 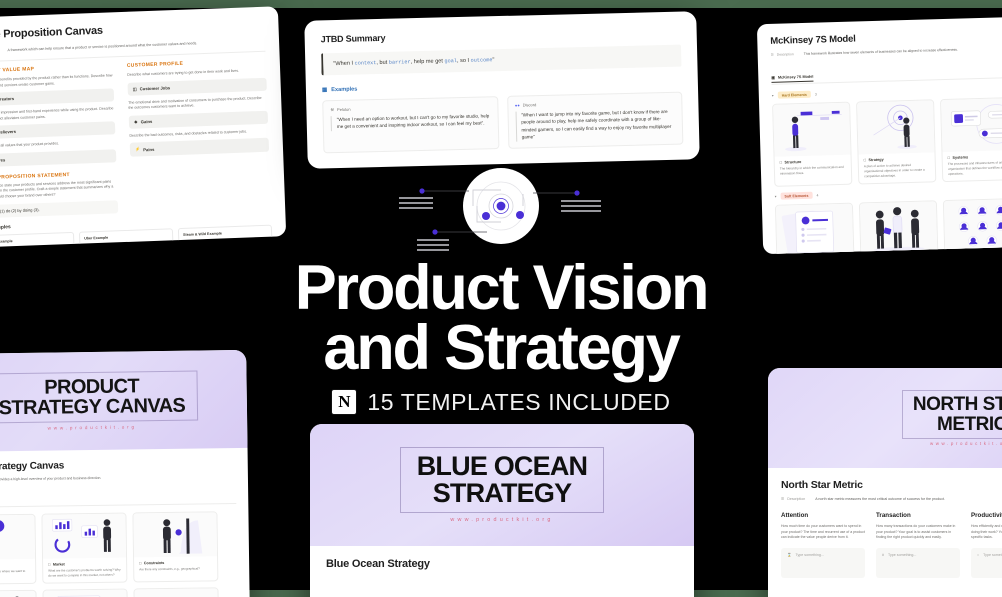 What do you see at coordinates (18, 537) in the screenshot?
I see `vision-illustration` at bounding box center [18, 537].